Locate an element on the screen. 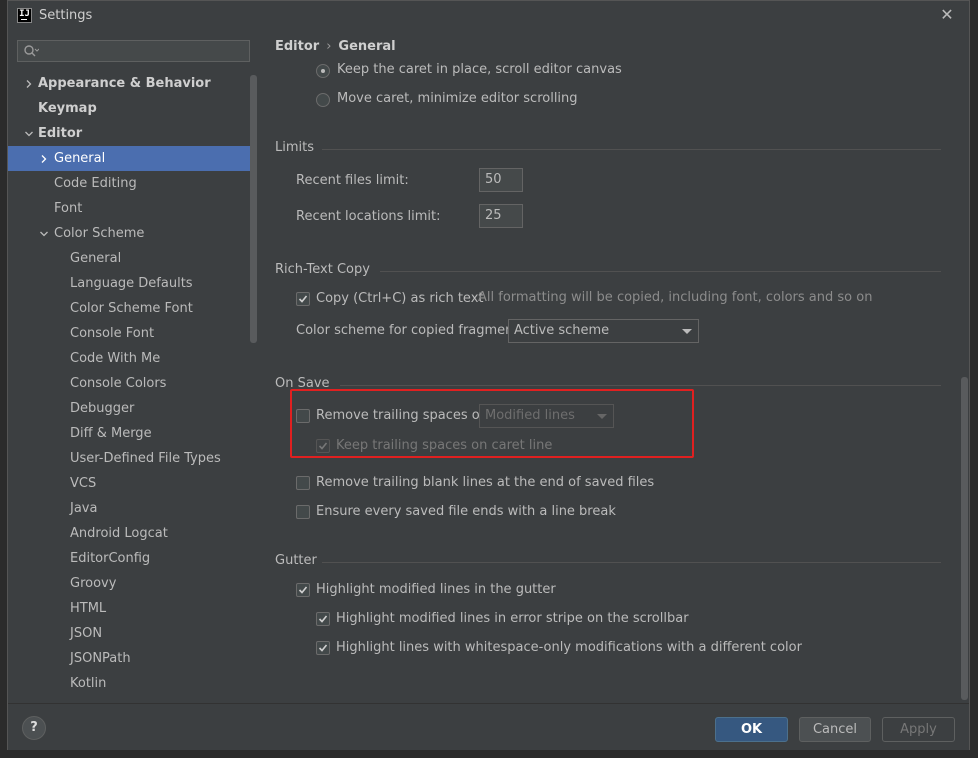 Image resolution: width=978 pixels, height=758 pixels. radio-move-caret-label: Move caret, minimize editor scrolling is located at coordinates (457, 98).